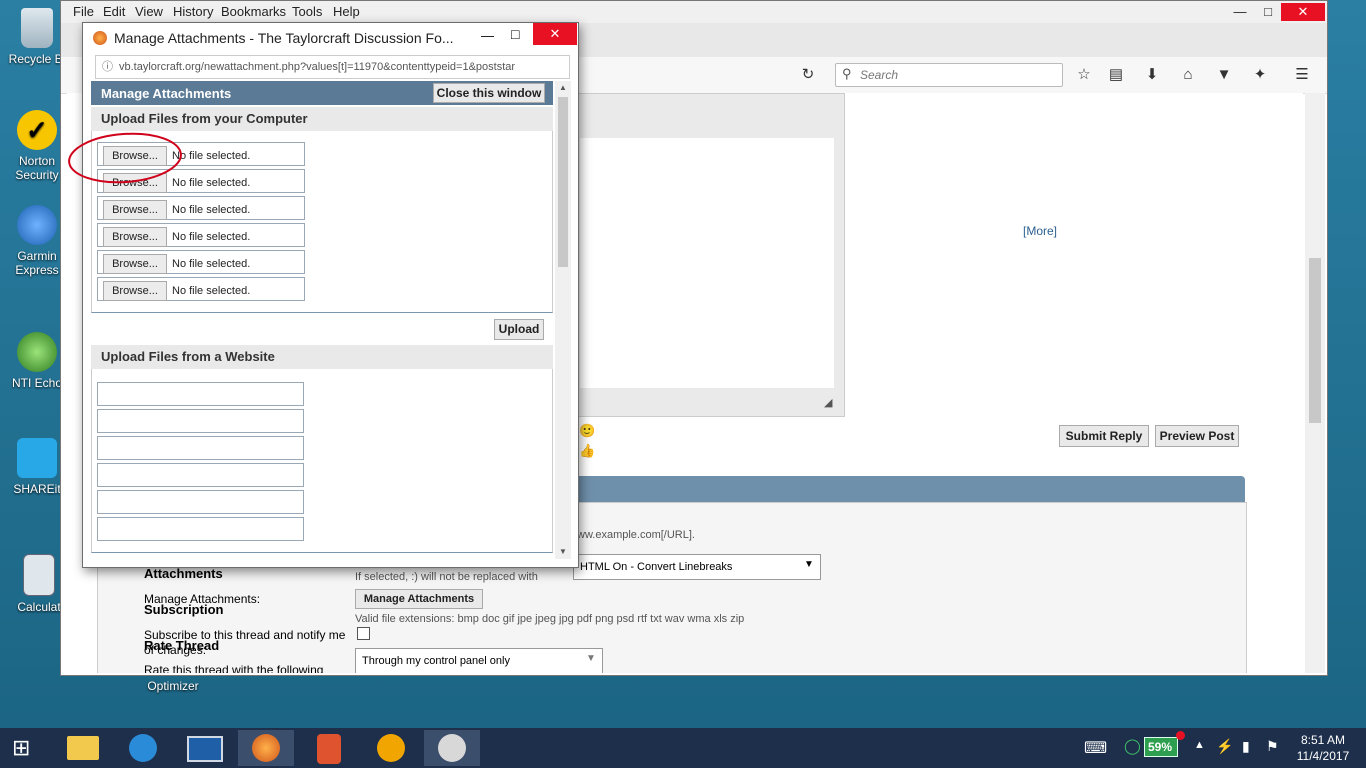 This screenshot has height=768, width=1366. What do you see at coordinates (452, 748) in the screenshot?
I see `taskbar-paint` at bounding box center [452, 748].